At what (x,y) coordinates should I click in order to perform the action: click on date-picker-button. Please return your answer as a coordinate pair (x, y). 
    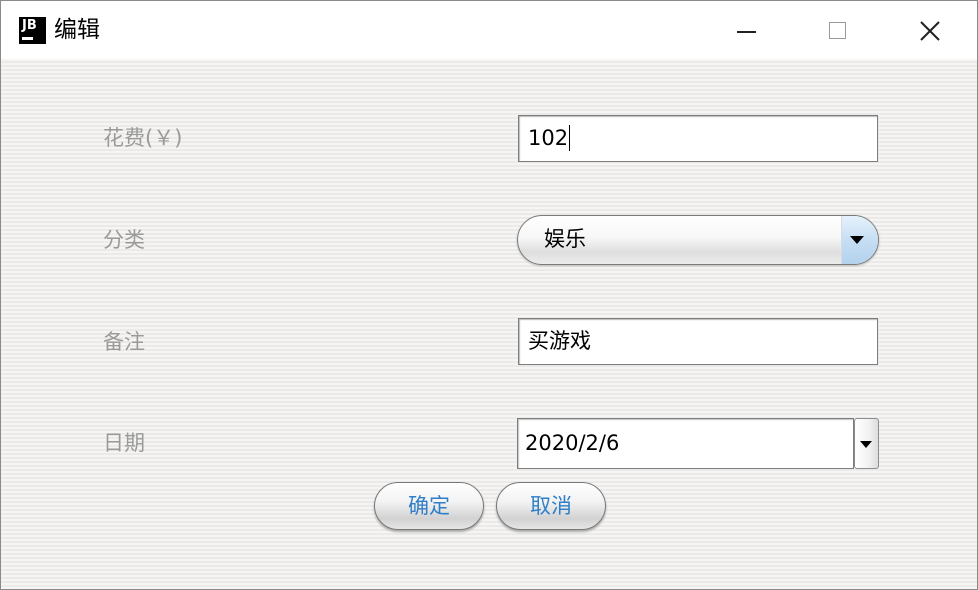
    Looking at the image, I should click on (866, 443).